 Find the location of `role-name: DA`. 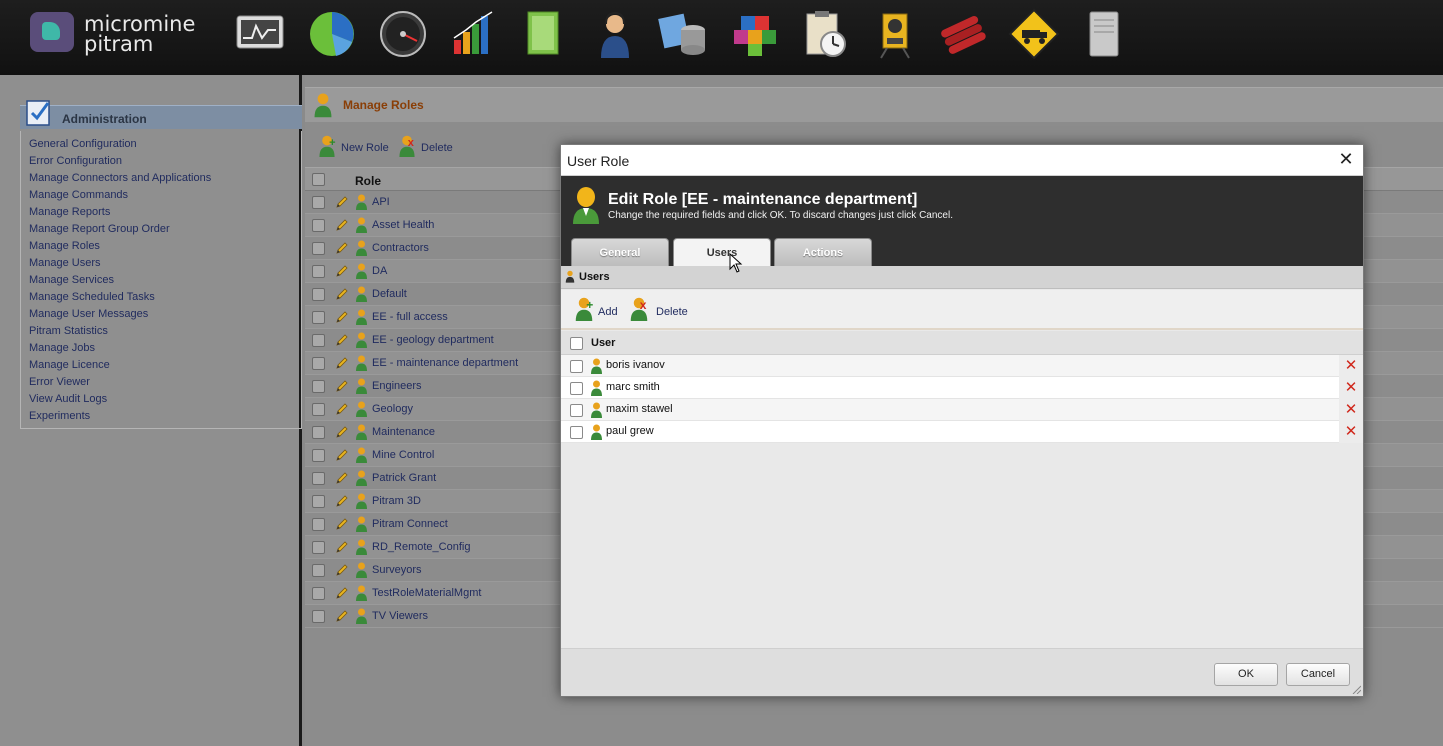

role-name: DA is located at coordinates (379, 271).